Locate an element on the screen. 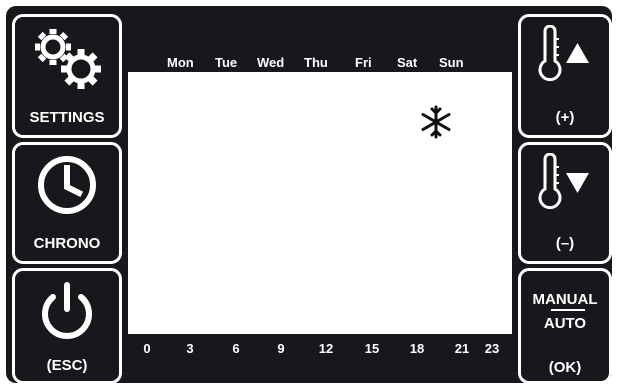 The height and width of the screenshot is (387, 618). day-label: Sat is located at coordinates (407, 62).